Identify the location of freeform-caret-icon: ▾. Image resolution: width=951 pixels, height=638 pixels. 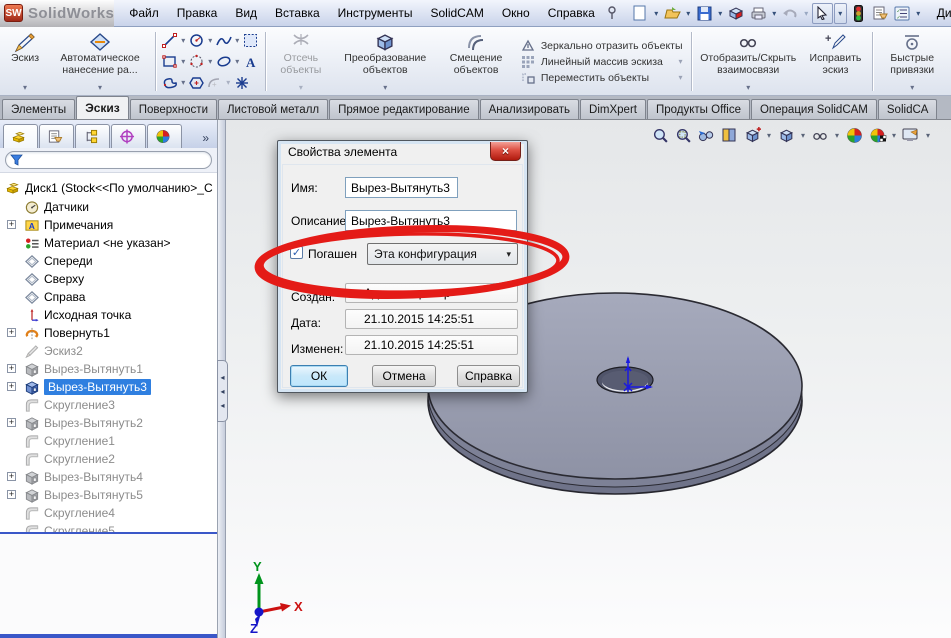
(183, 82).